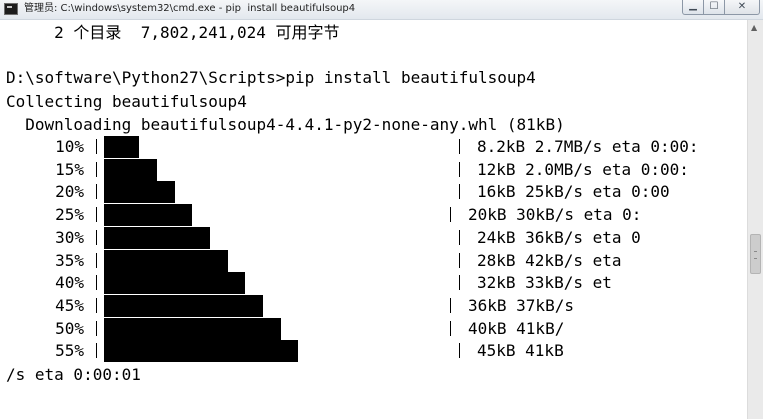  I want to click on scroll-up-icon: ▲, so click(754, 28).